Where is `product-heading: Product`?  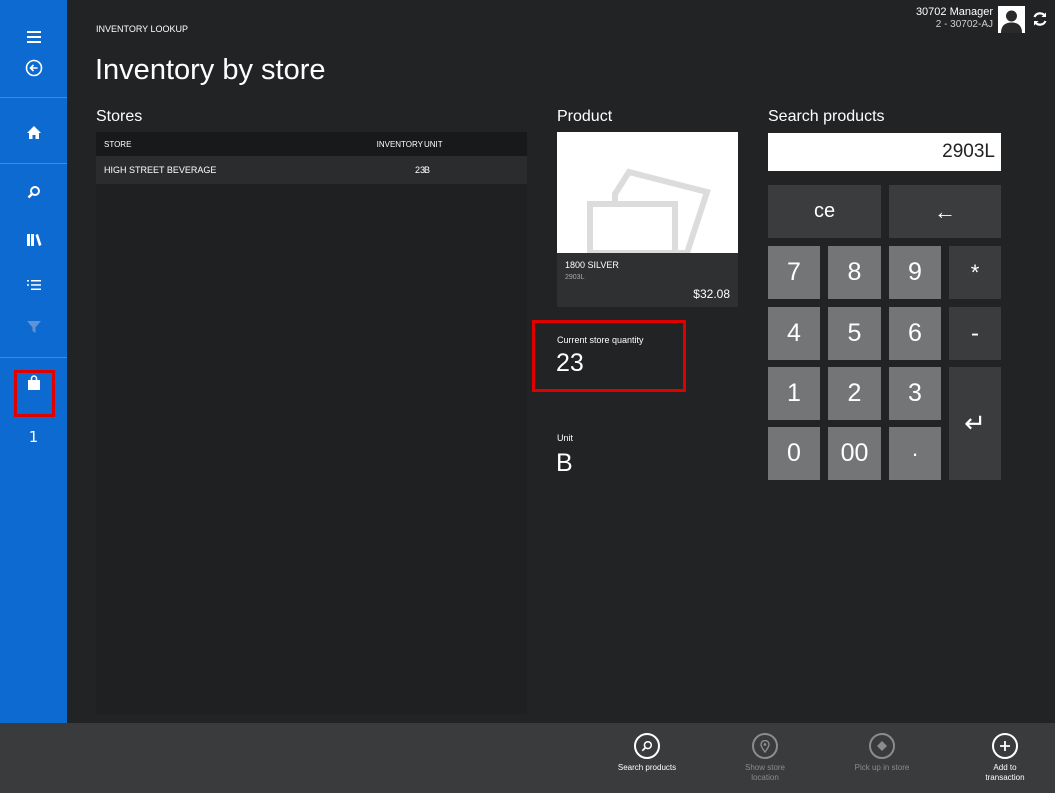
product-heading: Product is located at coordinates (585, 116).